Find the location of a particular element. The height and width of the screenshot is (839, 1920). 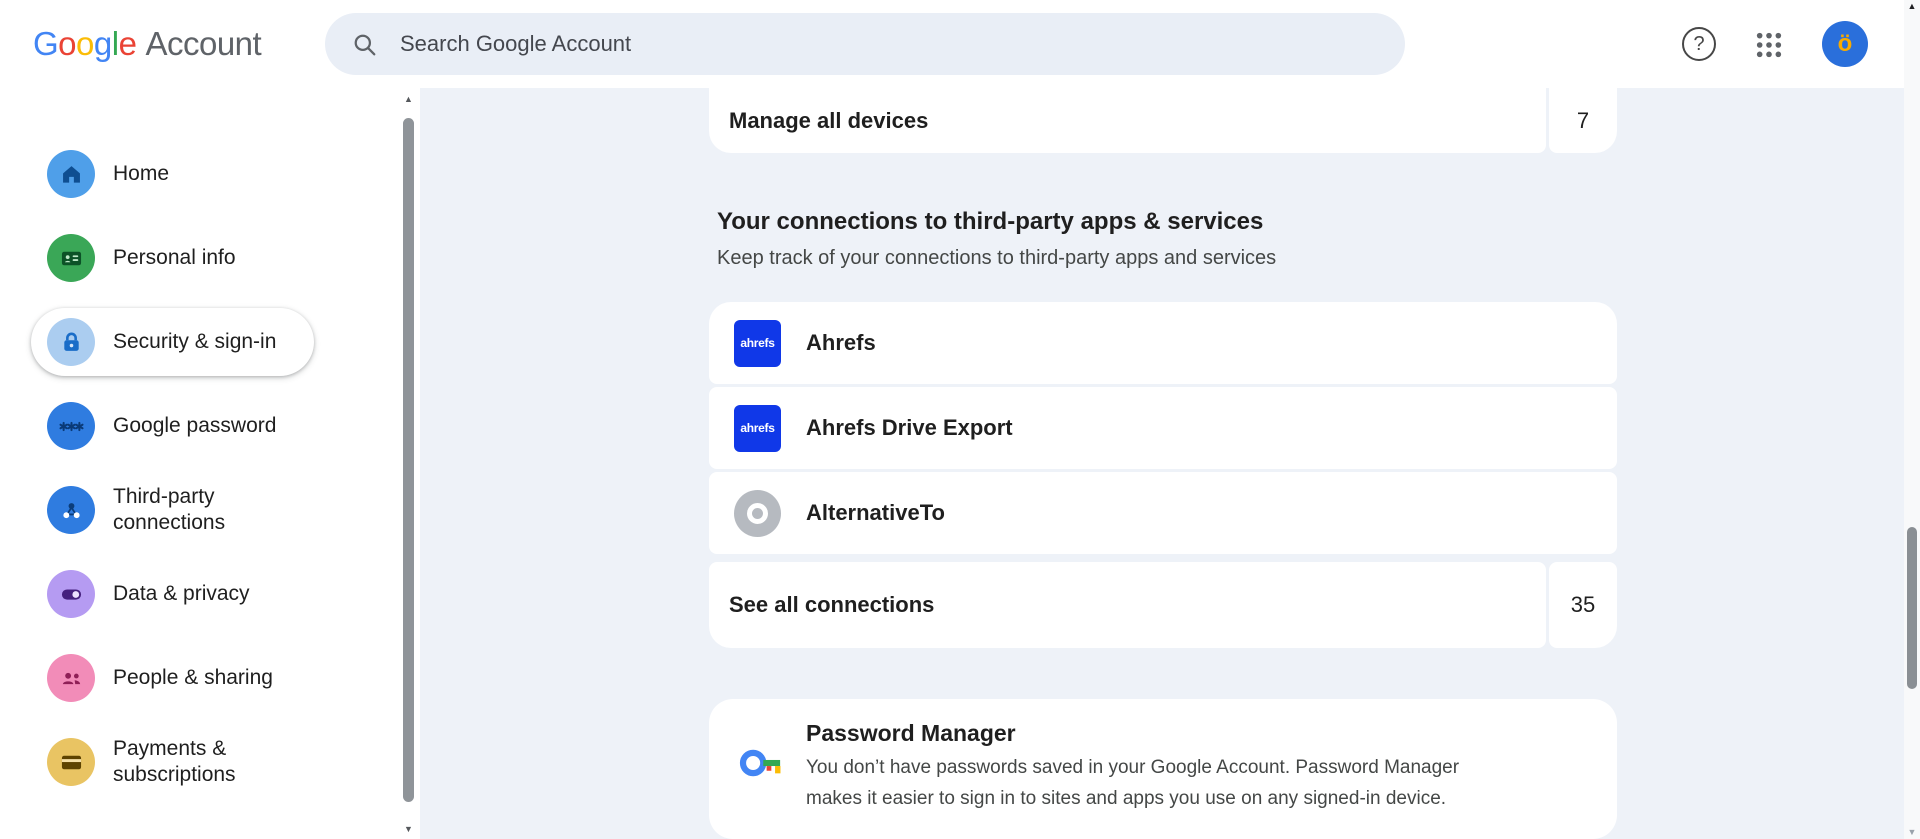

google-account-logo: Google Account is located at coordinates (147, 44).